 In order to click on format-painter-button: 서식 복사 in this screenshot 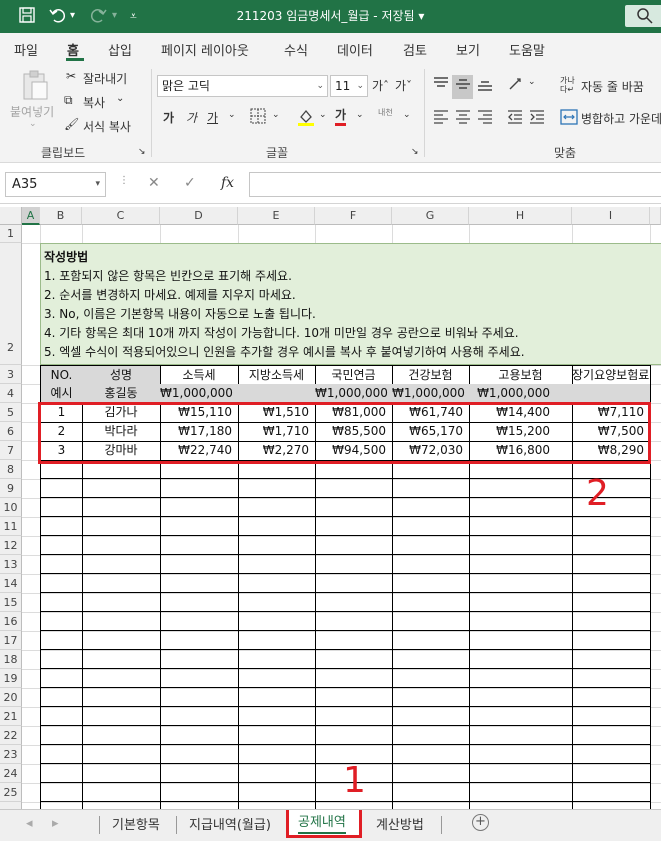, I will do `click(107, 126)`.